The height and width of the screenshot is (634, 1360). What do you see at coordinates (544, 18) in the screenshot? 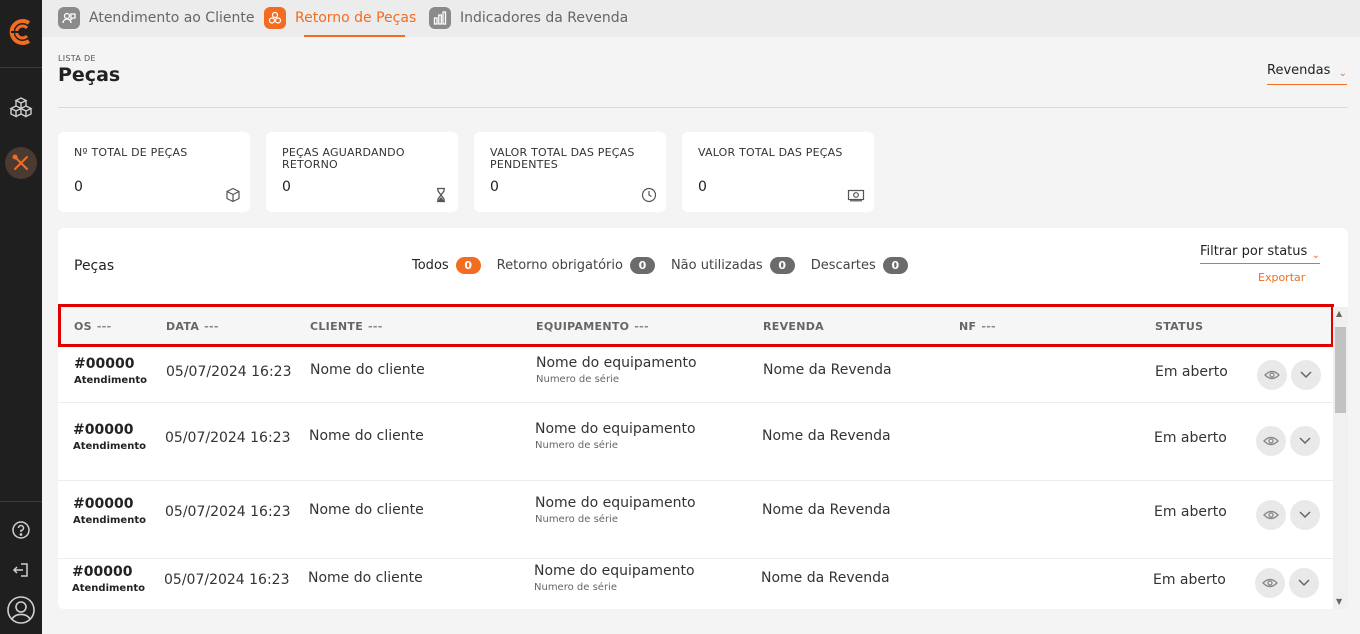
I see `tab-label: Indicadores da Revenda` at bounding box center [544, 18].